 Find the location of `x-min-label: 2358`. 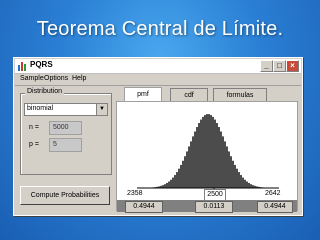

x-min-label: 2358 is located at coordinates (135, 193).